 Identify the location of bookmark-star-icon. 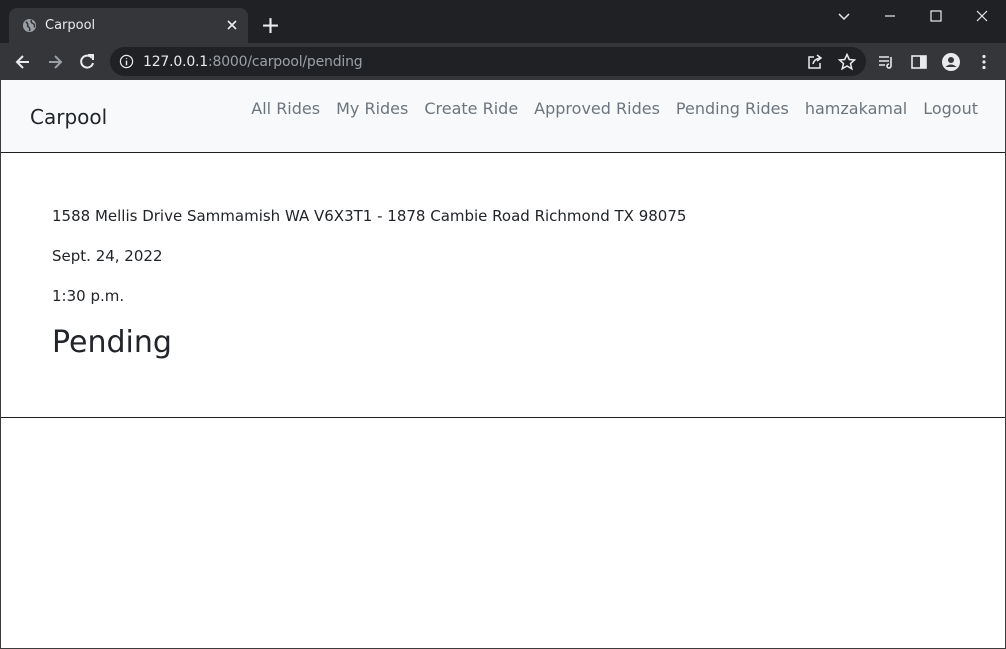
(847, 62).